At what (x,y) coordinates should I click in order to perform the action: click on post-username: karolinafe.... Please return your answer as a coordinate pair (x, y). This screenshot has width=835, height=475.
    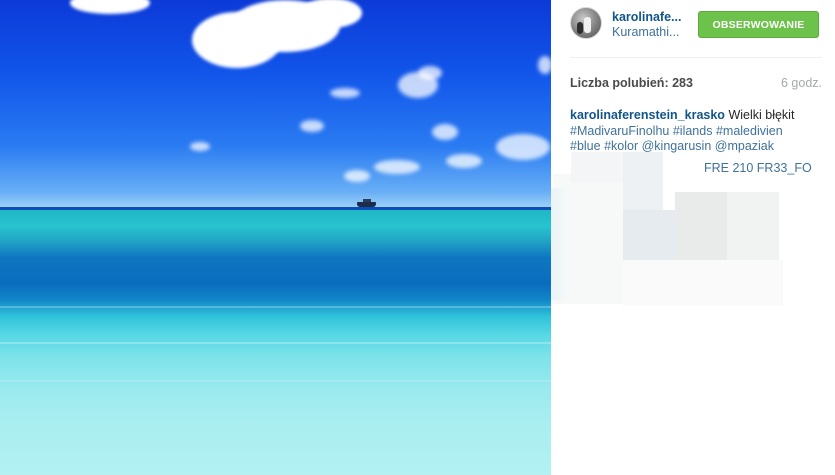
    Looking at the image, I should click on (646, 17).